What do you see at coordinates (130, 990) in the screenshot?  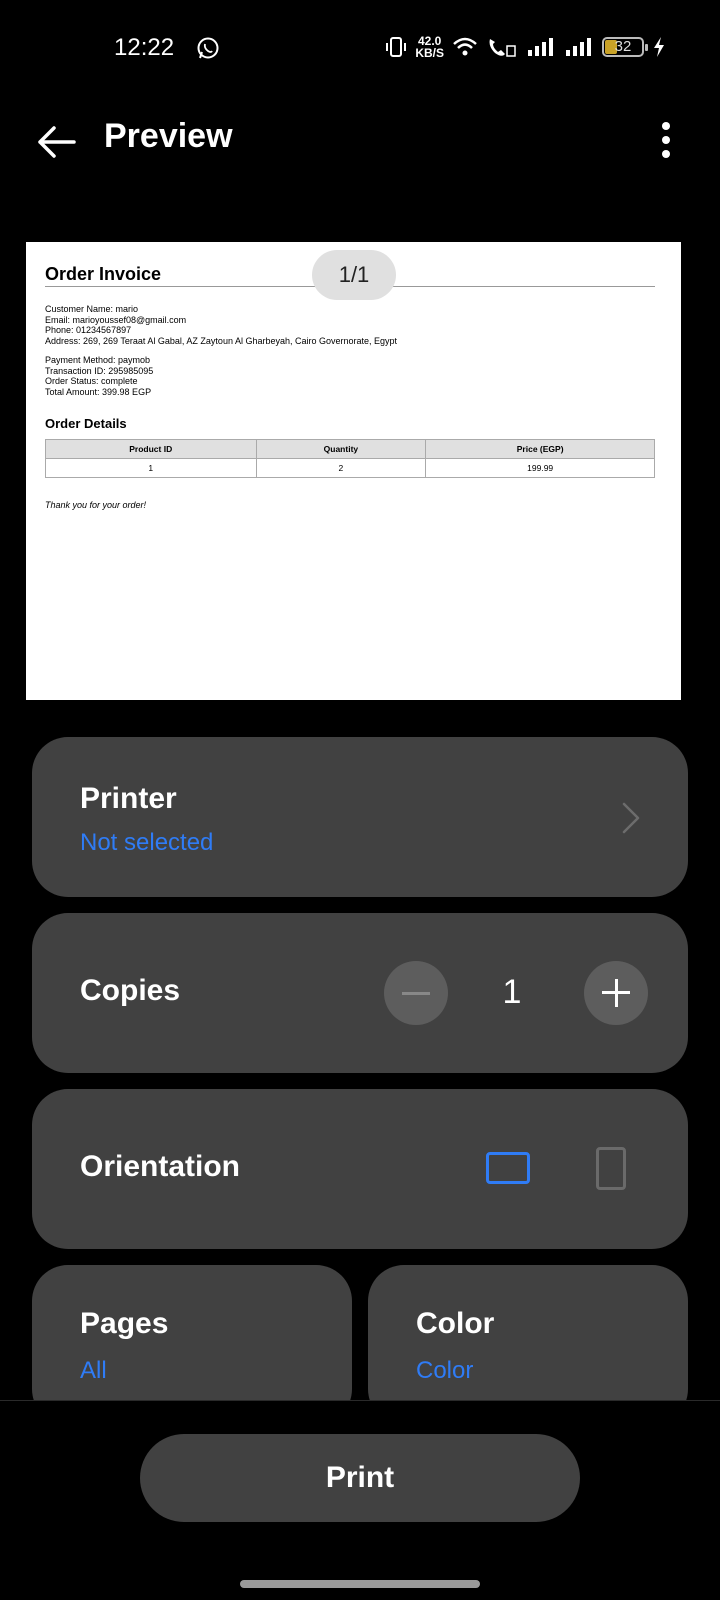 I see `copies-label: Copies` at bounding box center [130, 990].